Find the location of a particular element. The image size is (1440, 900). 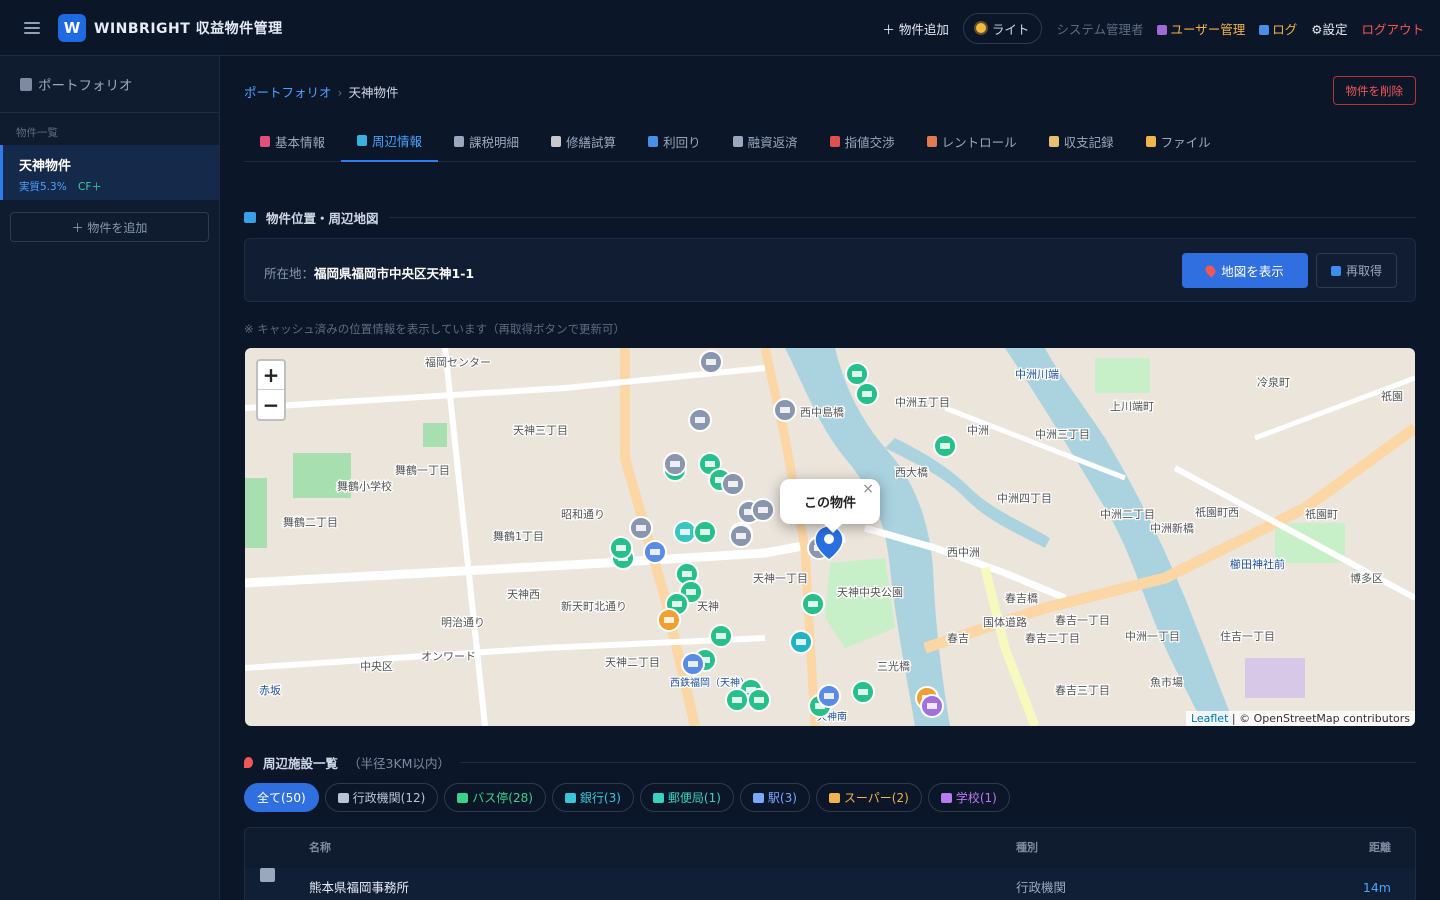

osm-attribution: | © OpenStreetMap contributors is located at coordinates (1319, 718).